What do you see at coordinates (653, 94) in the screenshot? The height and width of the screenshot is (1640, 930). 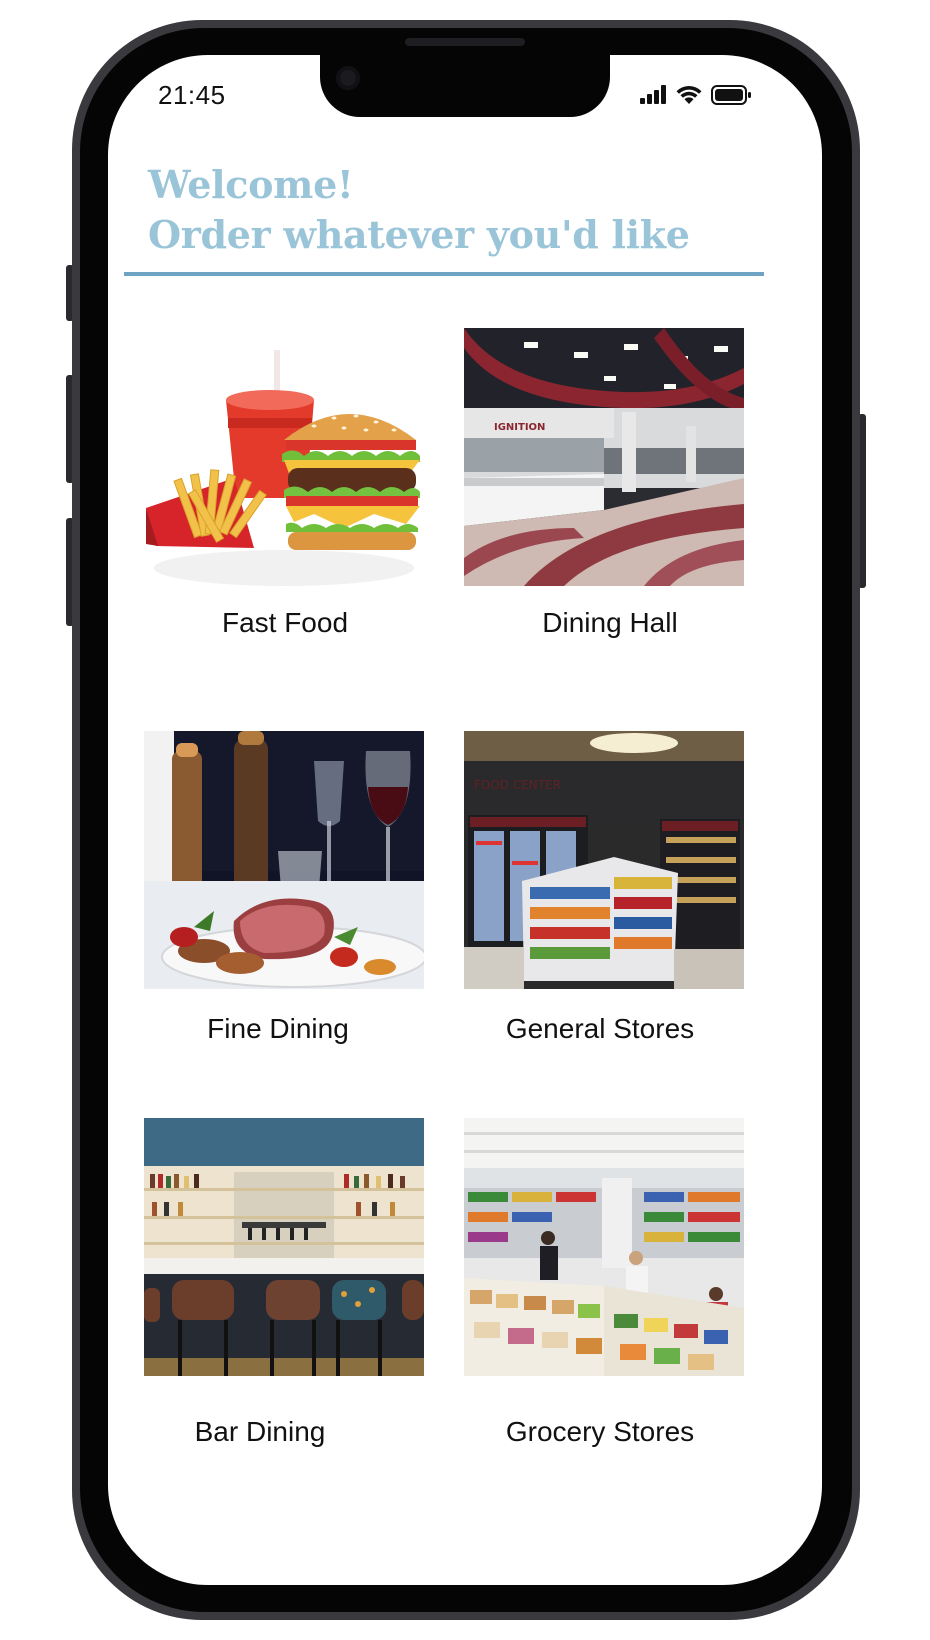 I see `cellular-signal-icon` at bounding box center [653, 94].